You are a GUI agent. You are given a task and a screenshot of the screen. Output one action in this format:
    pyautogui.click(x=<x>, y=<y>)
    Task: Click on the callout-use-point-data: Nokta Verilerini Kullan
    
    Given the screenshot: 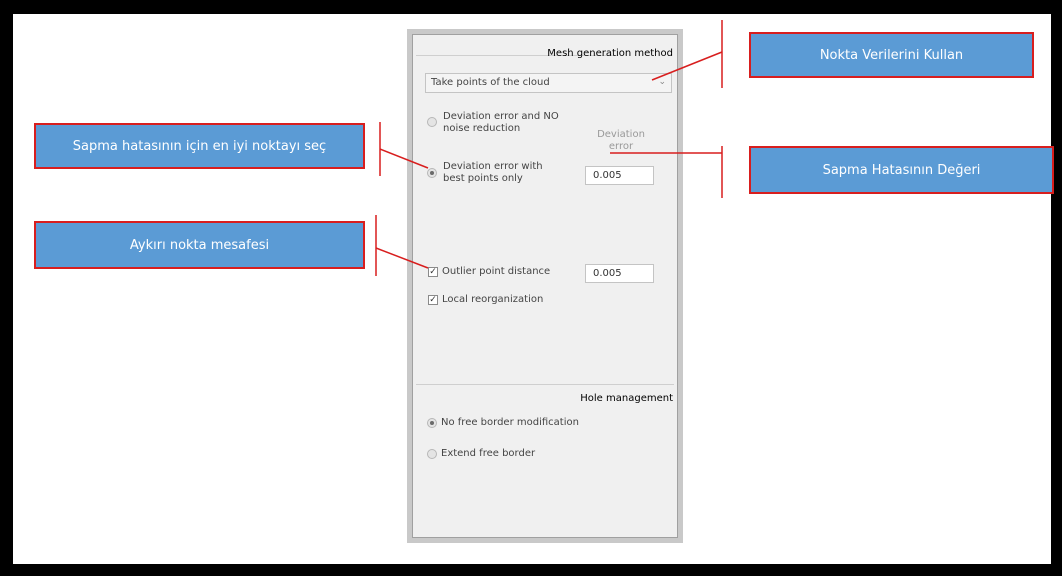 What is the action you would take?
    pyautogui.click(x=891, y=55)
    